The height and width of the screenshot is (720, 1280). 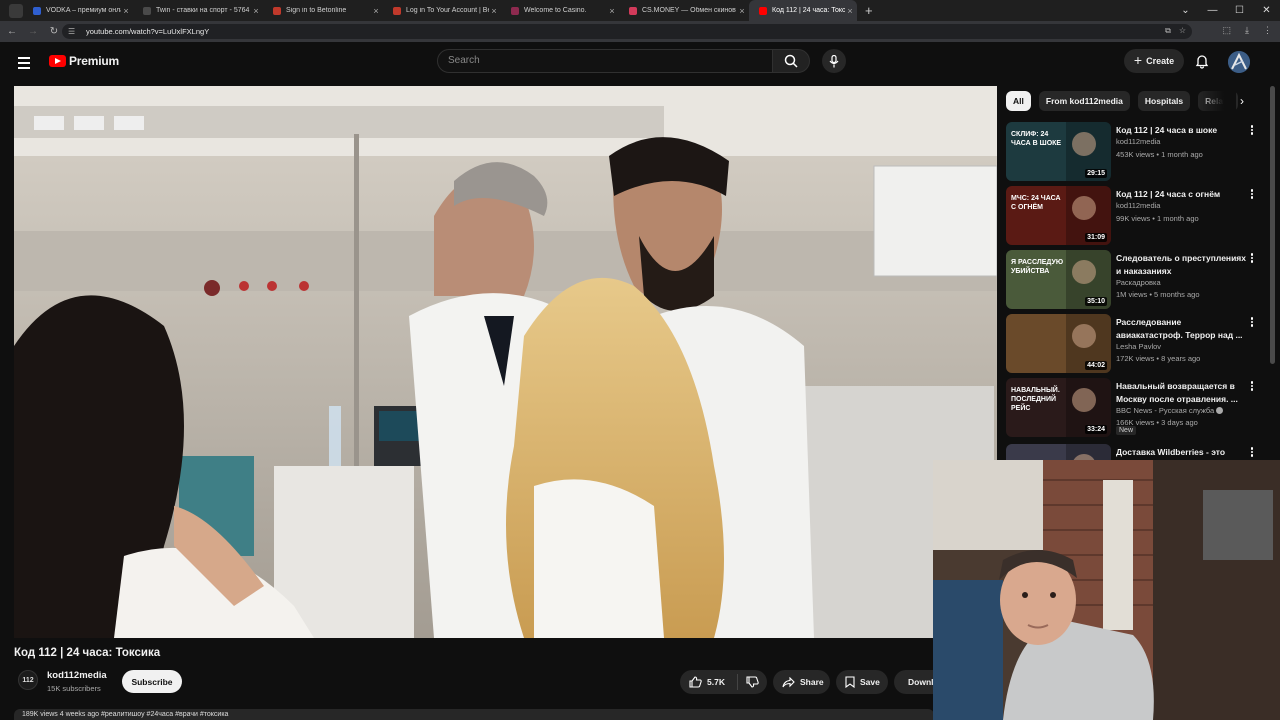 What do you see at coordinates (1212, 10) in the screenshot?
I see `minimize-icon: —` at bounding box center [1212, 10].